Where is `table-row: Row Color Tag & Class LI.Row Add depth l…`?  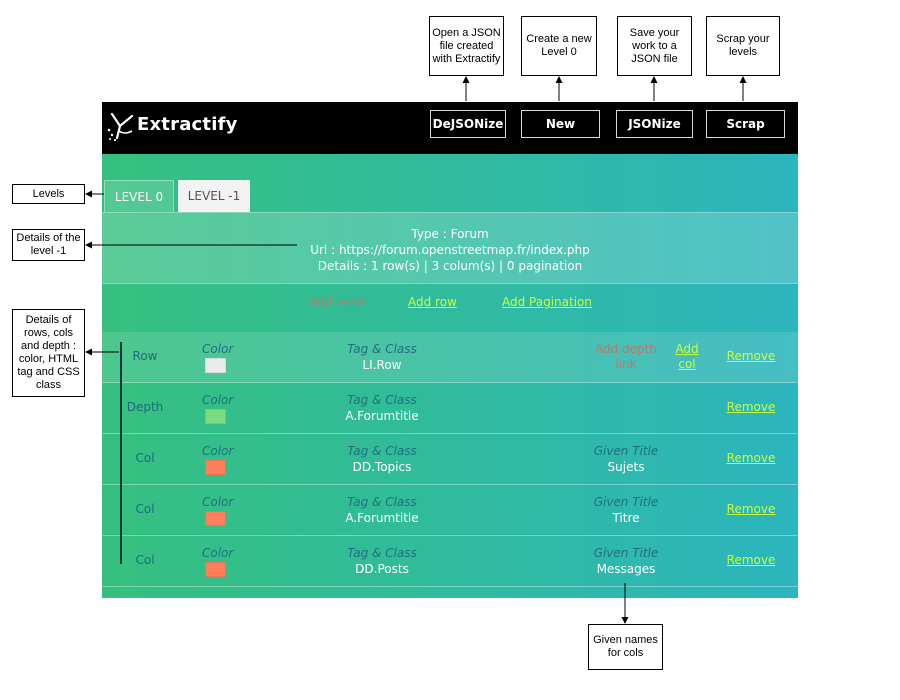 table-row: Row Color Tag & Class LI.Row Add depth l… is located at coordinates (450, 357).